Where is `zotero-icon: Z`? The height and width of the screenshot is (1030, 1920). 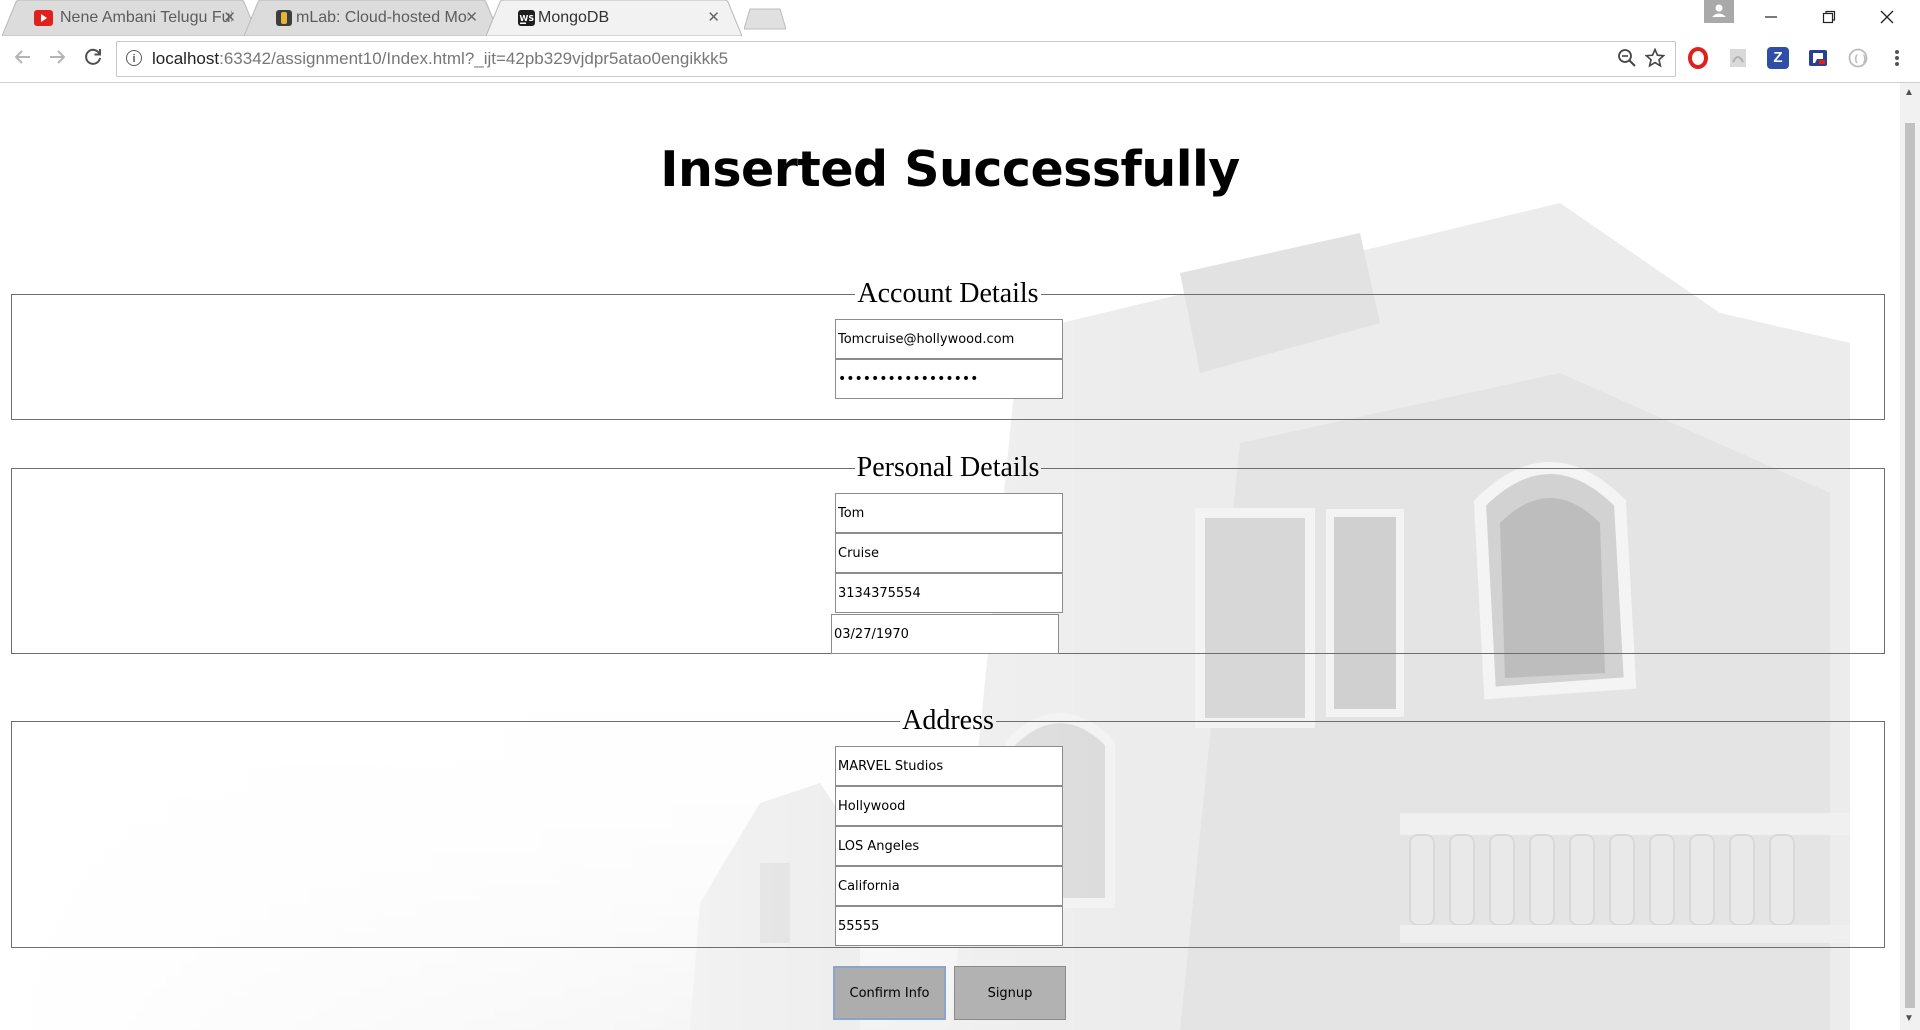 zotero-icon: Z is located at coordinates (1778, 58).